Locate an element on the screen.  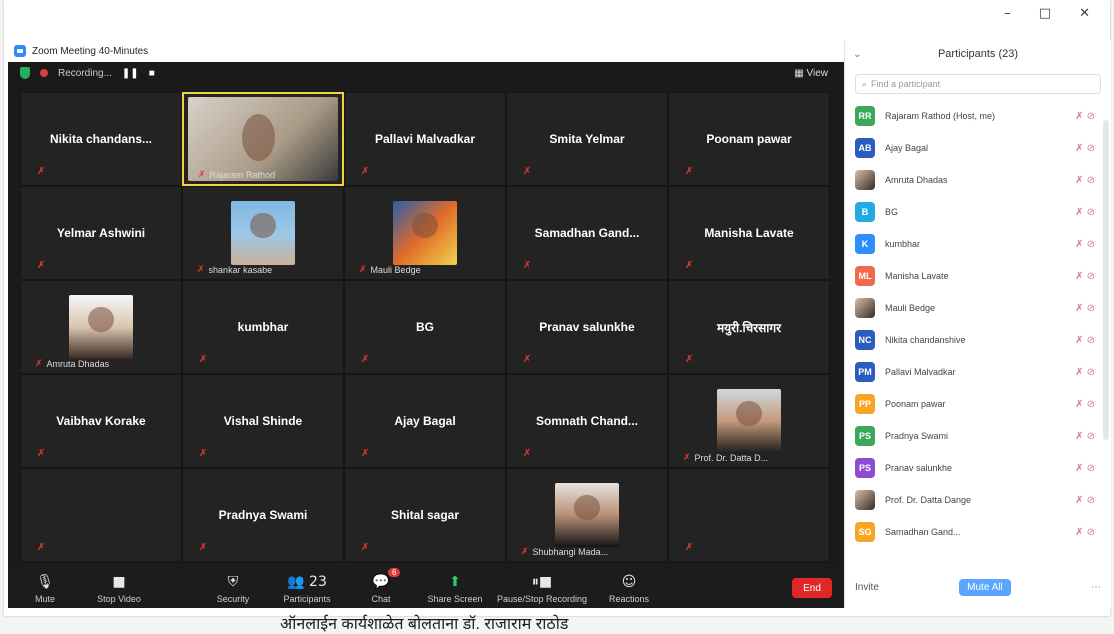
security-label: Security is located at coordinates (233, 599).